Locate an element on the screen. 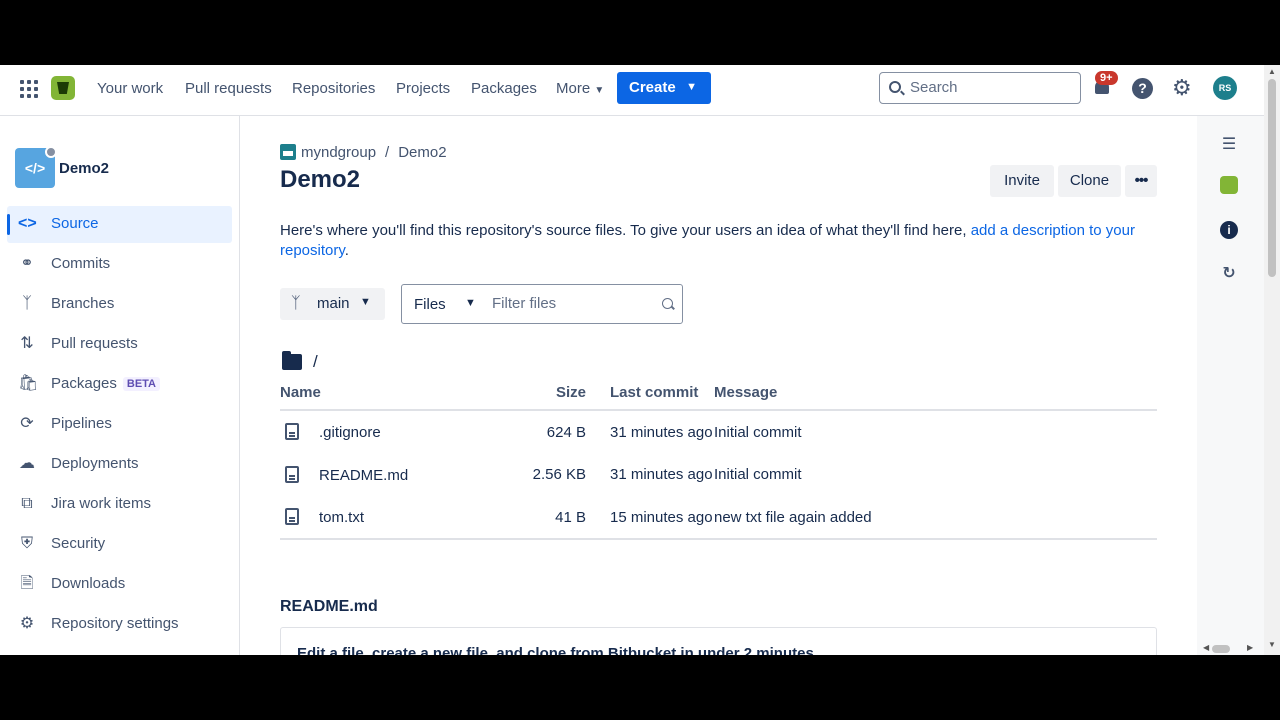 The width and height of the screenshot is (1280, 720). branch-icon: ᛉ is located at coordinates (27, 303).